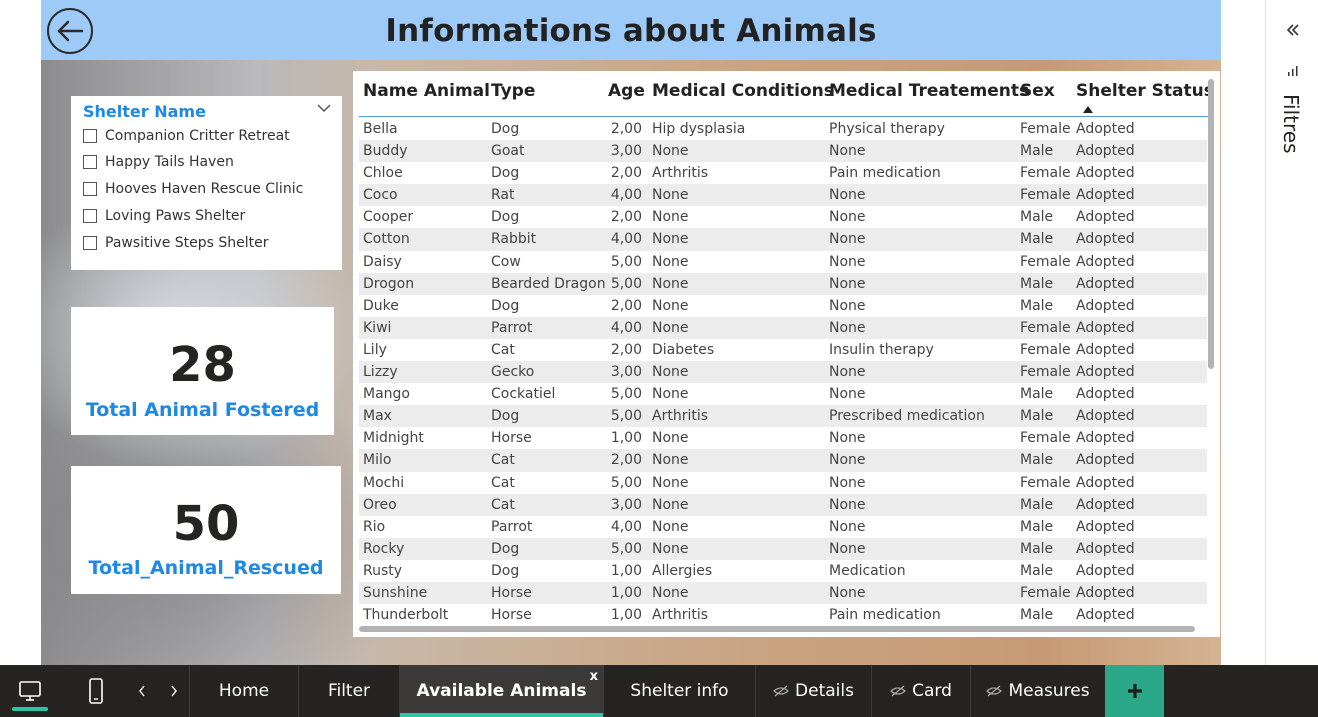 This screenshot has height=717, width=1318. I want to click on table-row: Oreo Cat 3,00 None None Male Adopted, so click(783, 504).